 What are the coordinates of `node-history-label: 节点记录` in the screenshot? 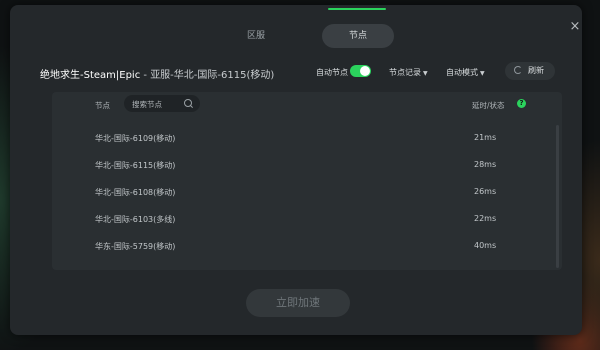 It's located at (405, 72).